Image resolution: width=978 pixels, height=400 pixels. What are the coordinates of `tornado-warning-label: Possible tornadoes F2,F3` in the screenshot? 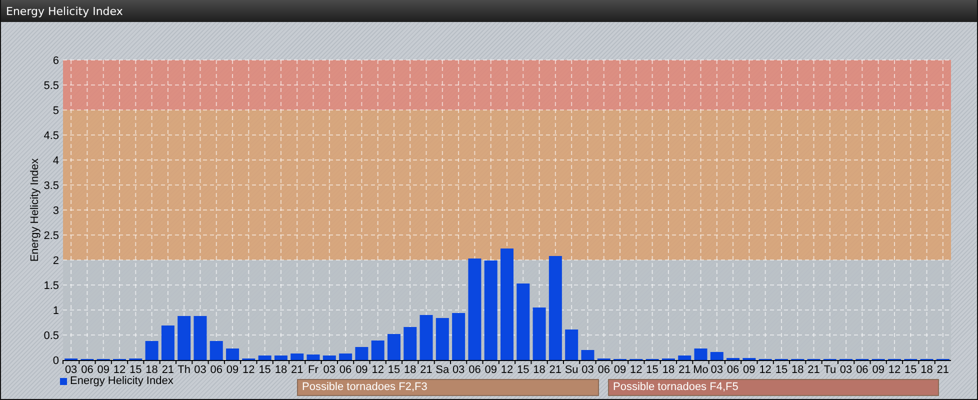 It's located at (448, 387).